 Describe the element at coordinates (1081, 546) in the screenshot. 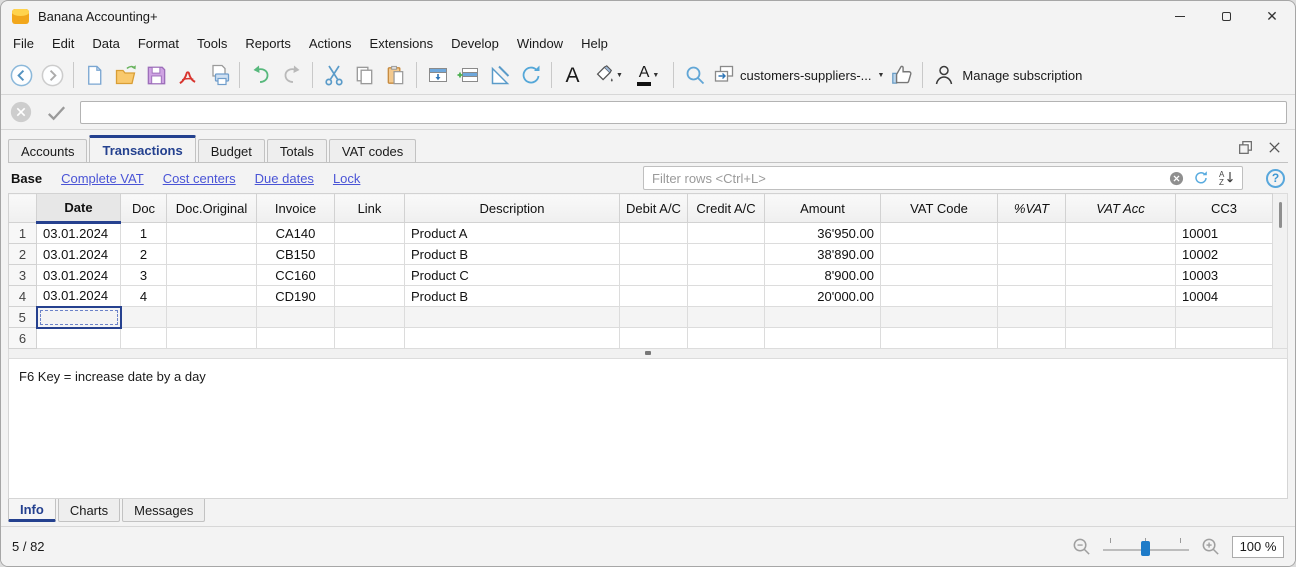

I see `zoom-out-button` at that location.